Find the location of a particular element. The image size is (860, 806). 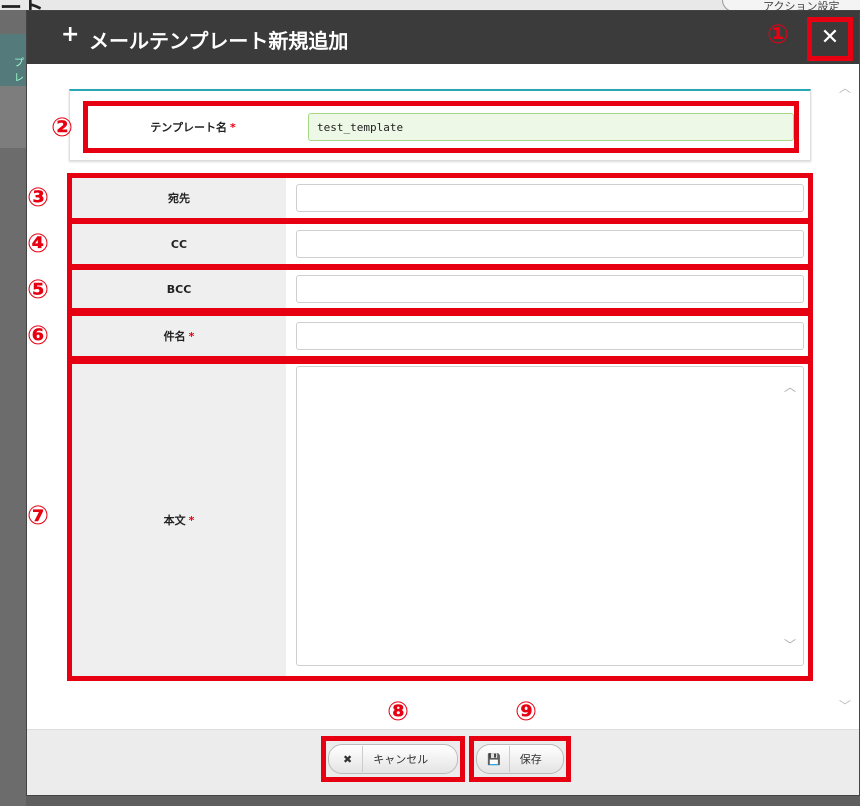

template-name-label: テンプレート名 * is located at coordinates (193, 127).